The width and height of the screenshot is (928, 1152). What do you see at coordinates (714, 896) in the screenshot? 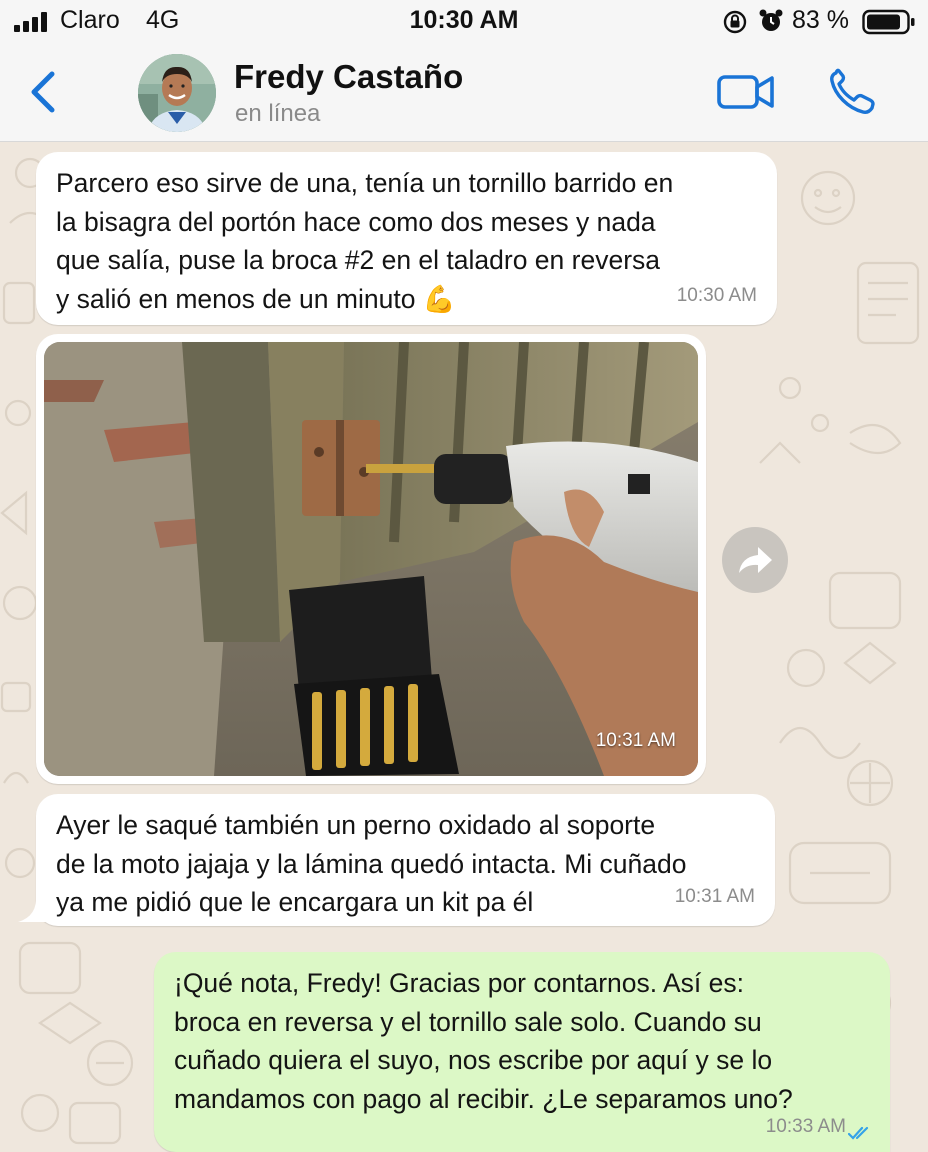
I see `message-time: 10:31 AM` at bounding box center [714, 896].